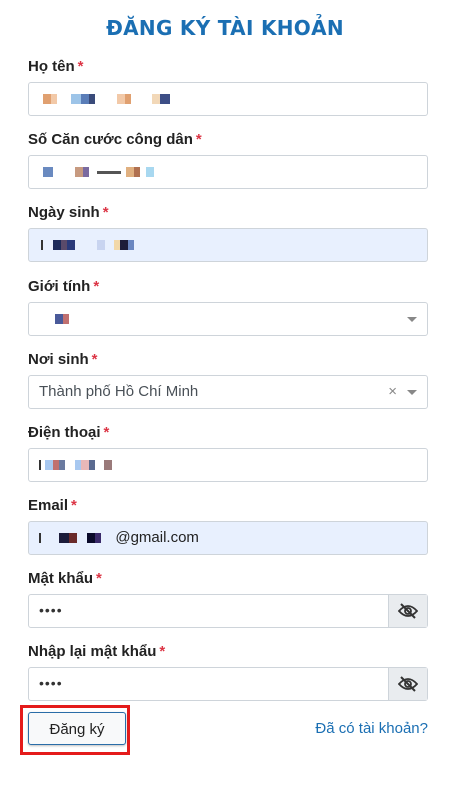 The height and width of the screenshot is (785, 450). What do you see at coordinates (228, 172) in the screenshot?
I see `cccd-input` at bounding box center [228, 172].